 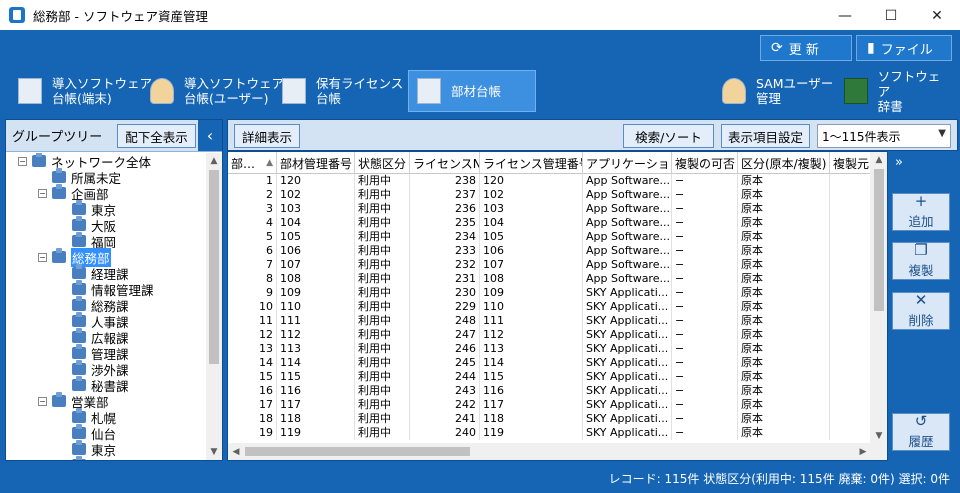 I want to click on copy-button: ❐ 複製, so click(x=921, y=261).